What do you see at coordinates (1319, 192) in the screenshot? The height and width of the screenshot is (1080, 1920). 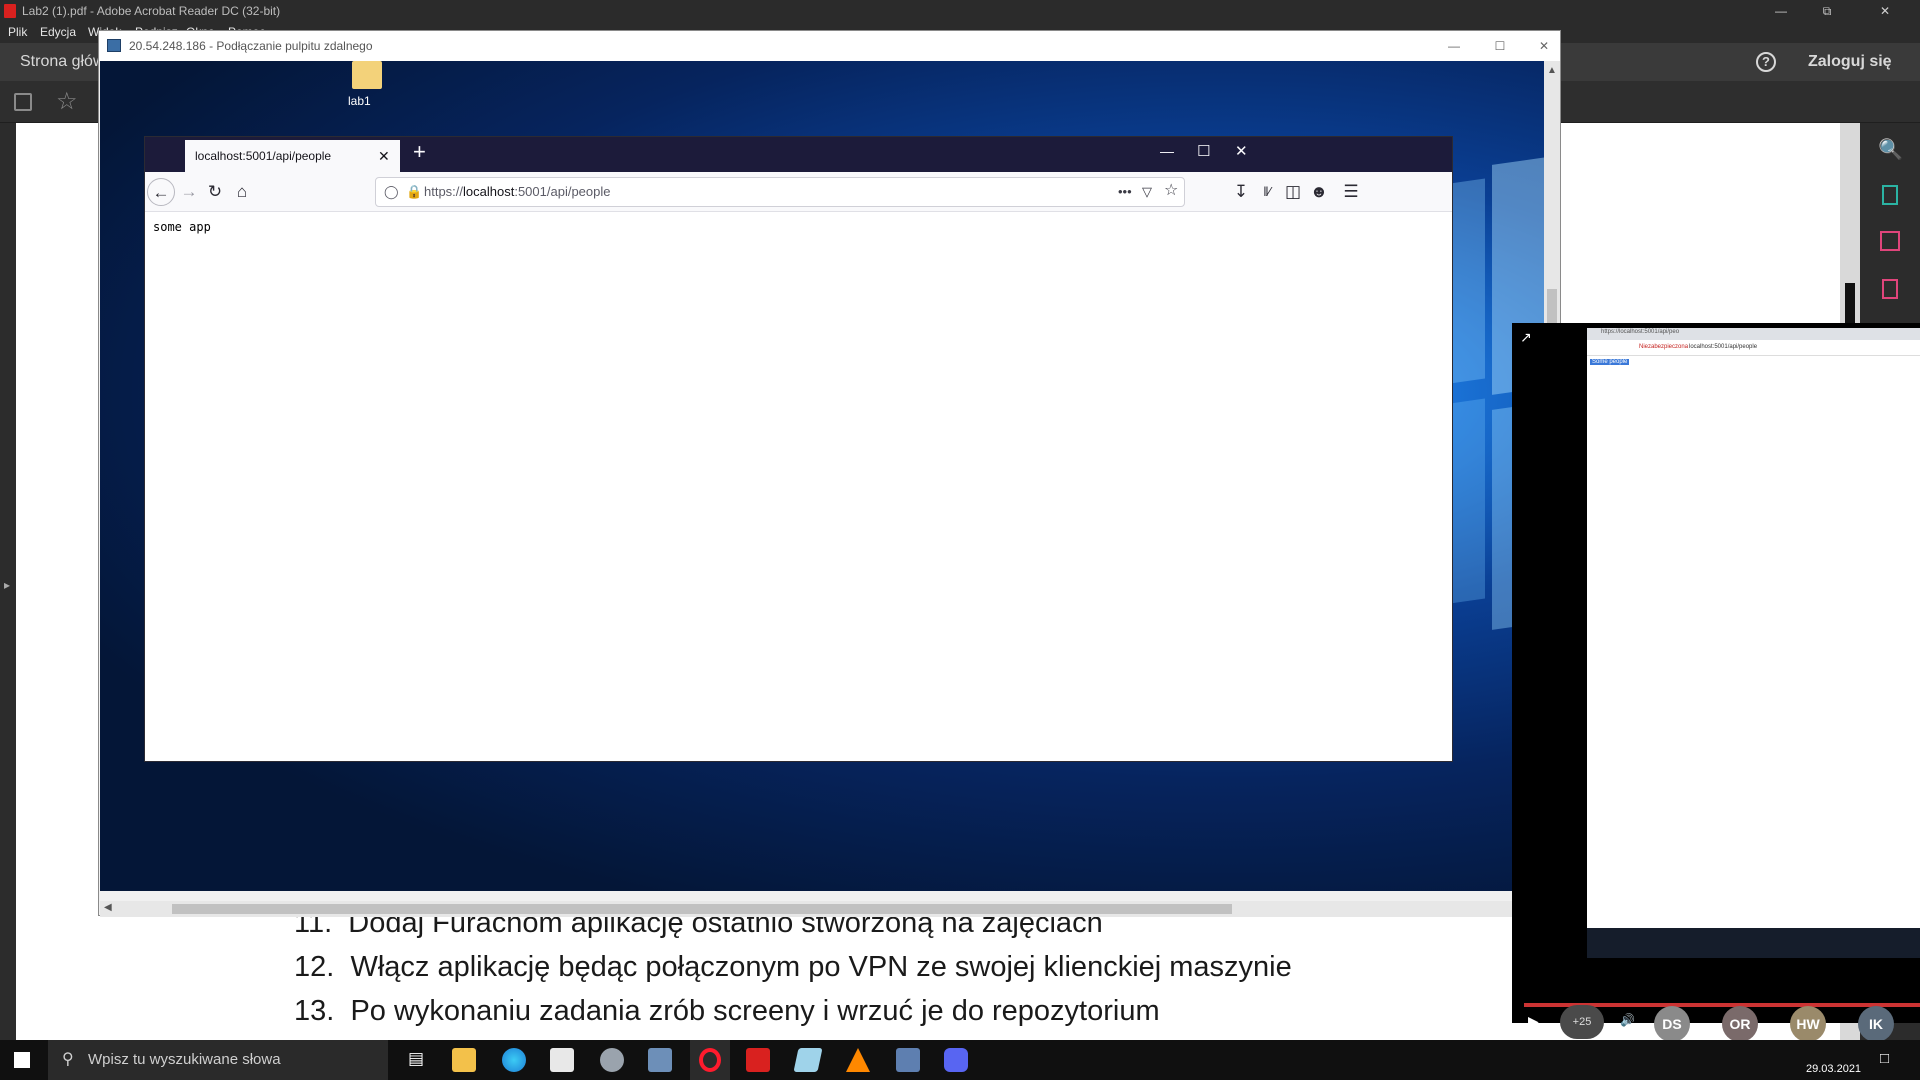 I see `account-icon: ☻` at bounding box center [1319, 192].